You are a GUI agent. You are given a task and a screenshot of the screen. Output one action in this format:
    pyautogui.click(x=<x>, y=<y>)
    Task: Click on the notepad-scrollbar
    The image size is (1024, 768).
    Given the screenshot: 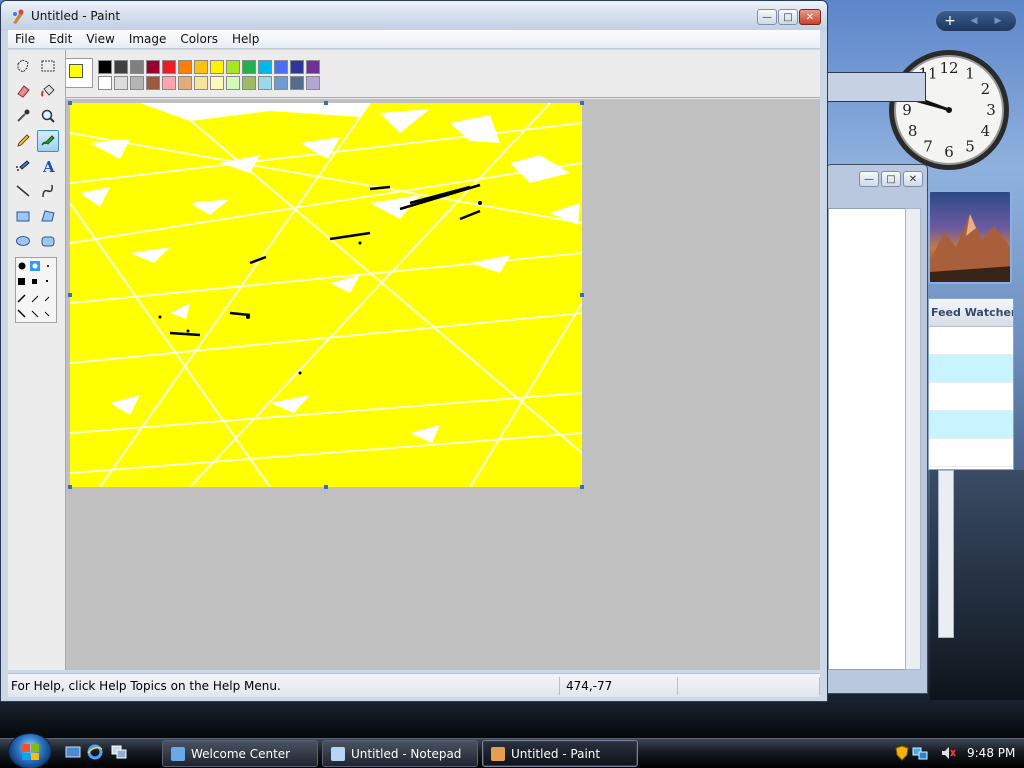 What is the action you would take?
    pyautogui.click(x=913, y=439)
    